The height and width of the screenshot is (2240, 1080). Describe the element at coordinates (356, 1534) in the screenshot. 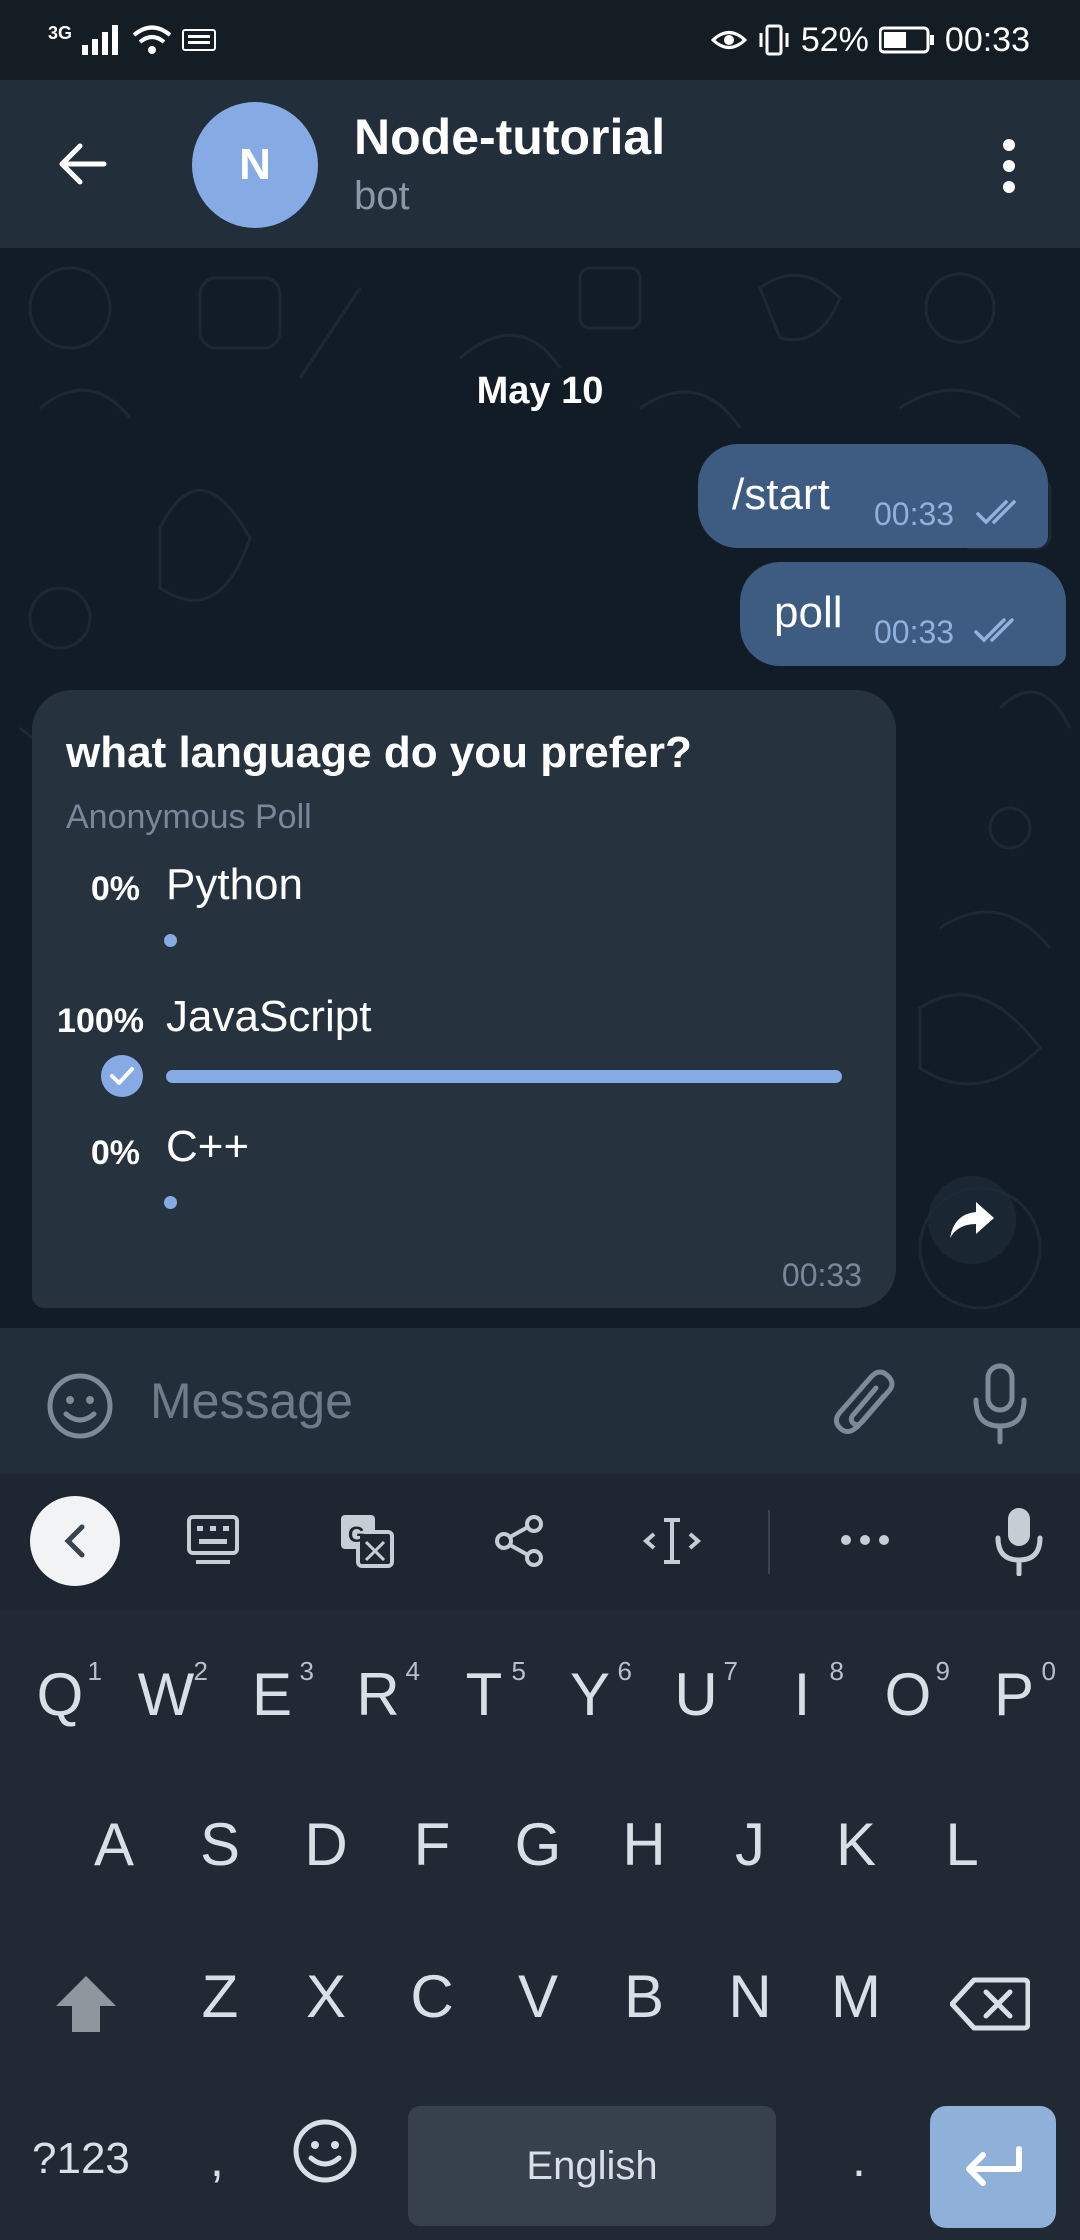

I see `svg-text: G` at that location.